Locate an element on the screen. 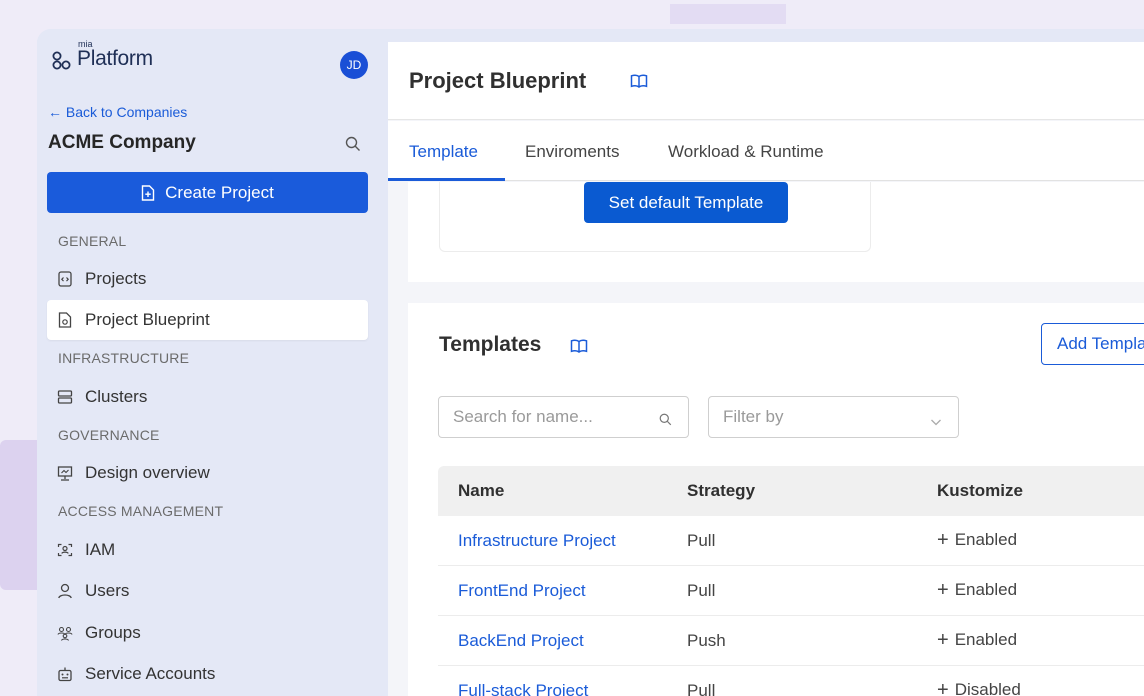 The image size is (1144, 696). mia-platform-logo: mia Platform is located at coordinates (102, 55).